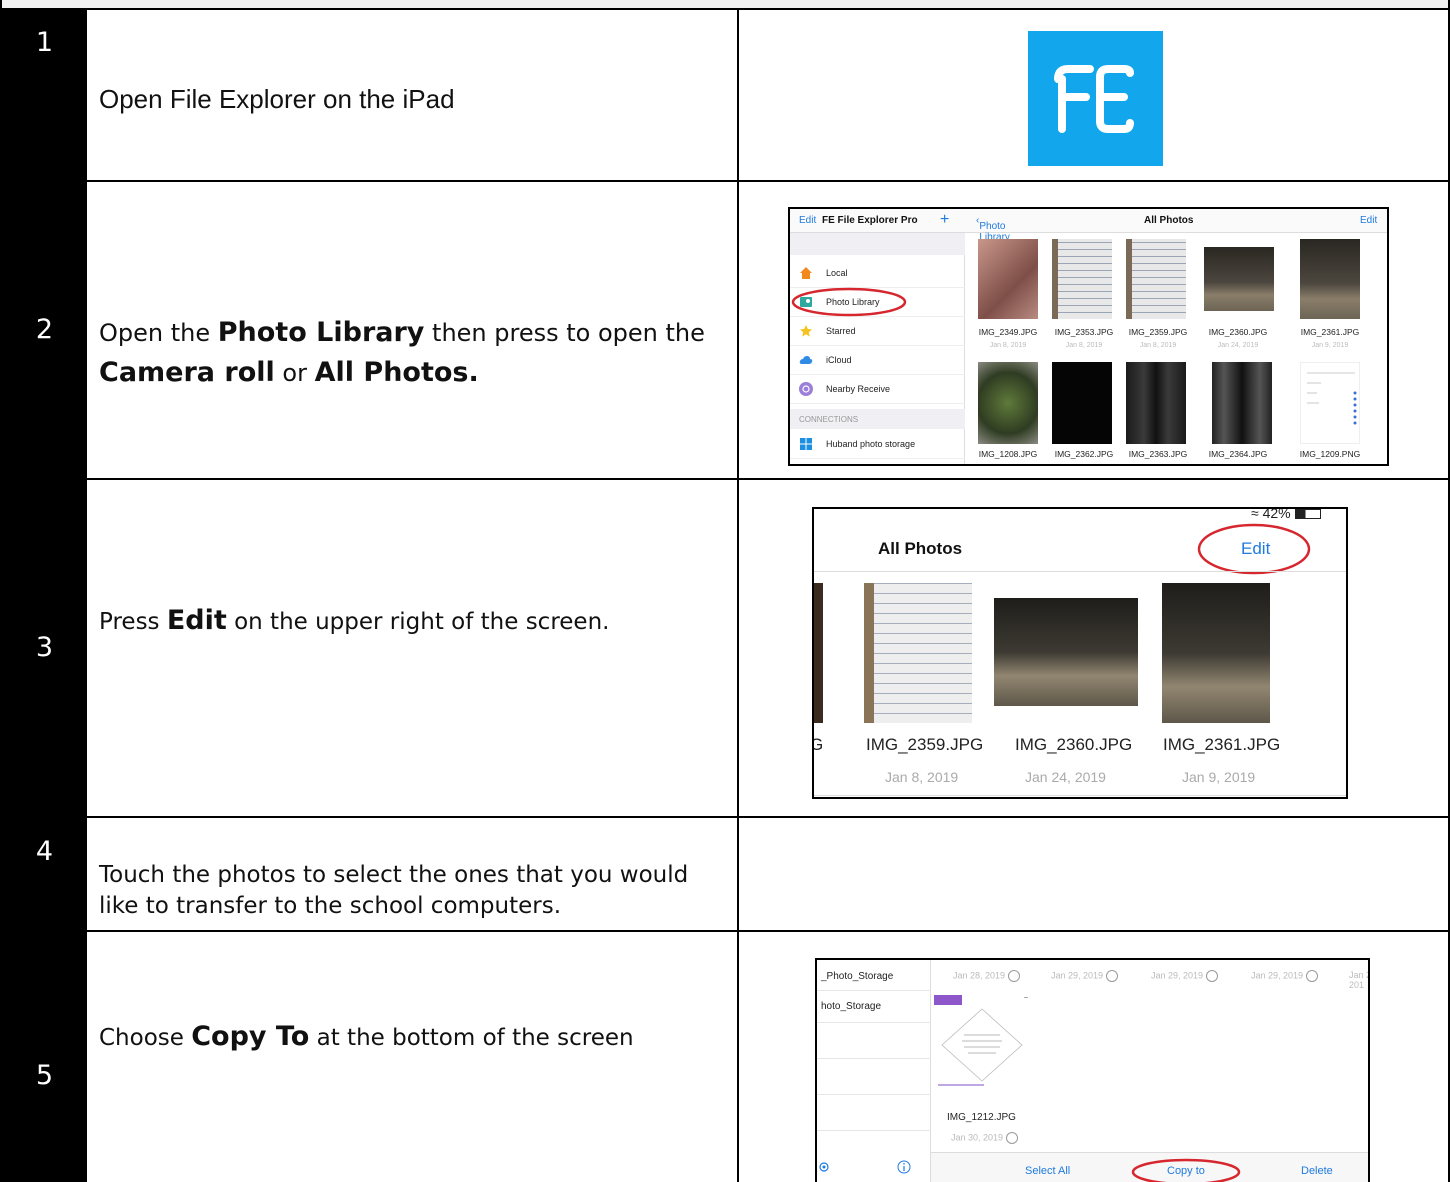 The width and height of the screenshot is (1450, 1182). Describe the element at coordinates (877, 444) in the screenshot. I see `sidebar-item-connection: Huband photo storage` at that location.